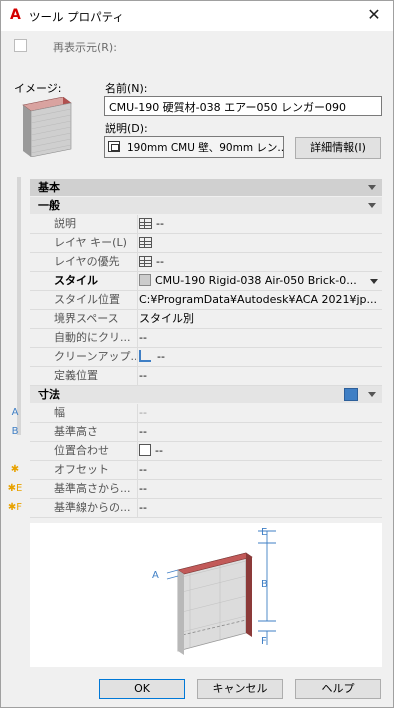  Describe the element at coordinates (38, 88) in the screenshot. I see `image-label: イメージ:` at that location.